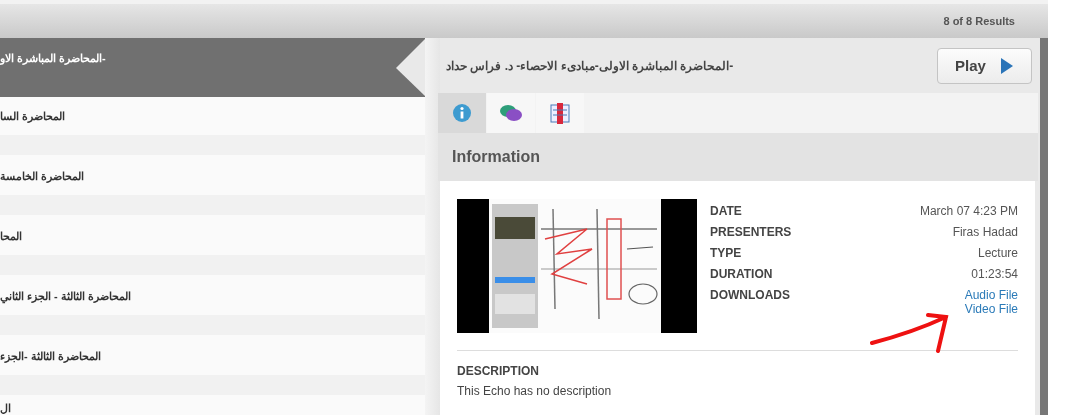 The image size is (1065, 415). What do you see at coordinates (1006, 65) in the screenshot?
I see `play-icon` at bounding box center [1006, 65].